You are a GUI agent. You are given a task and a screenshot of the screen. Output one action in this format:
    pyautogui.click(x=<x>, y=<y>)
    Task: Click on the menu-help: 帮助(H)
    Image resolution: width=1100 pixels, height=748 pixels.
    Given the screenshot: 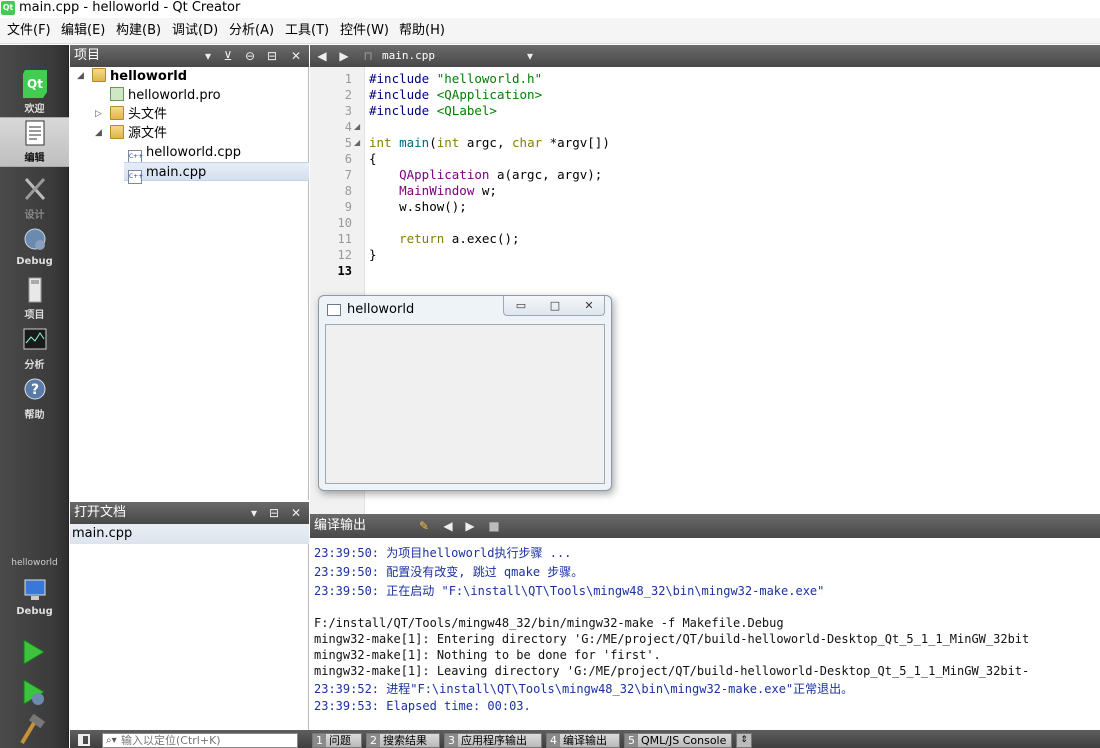 What is the action you would take?
    pyautogui.click(x=422, y=31)
    